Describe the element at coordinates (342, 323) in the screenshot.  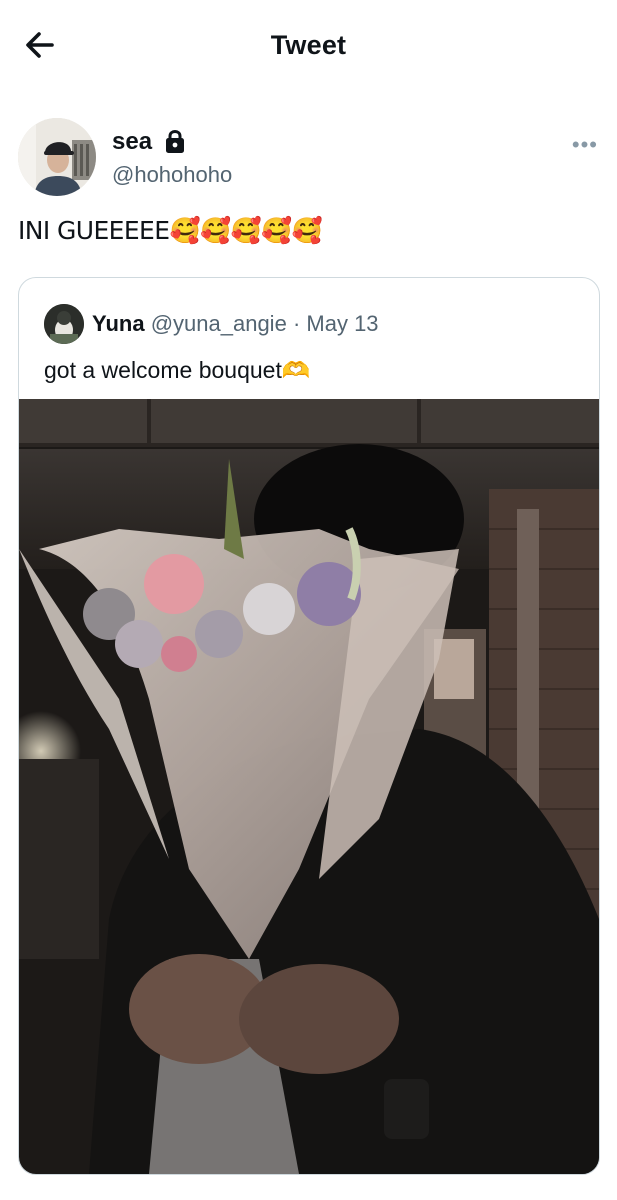
I see `quoted-tweet-date: May 13` at that location.